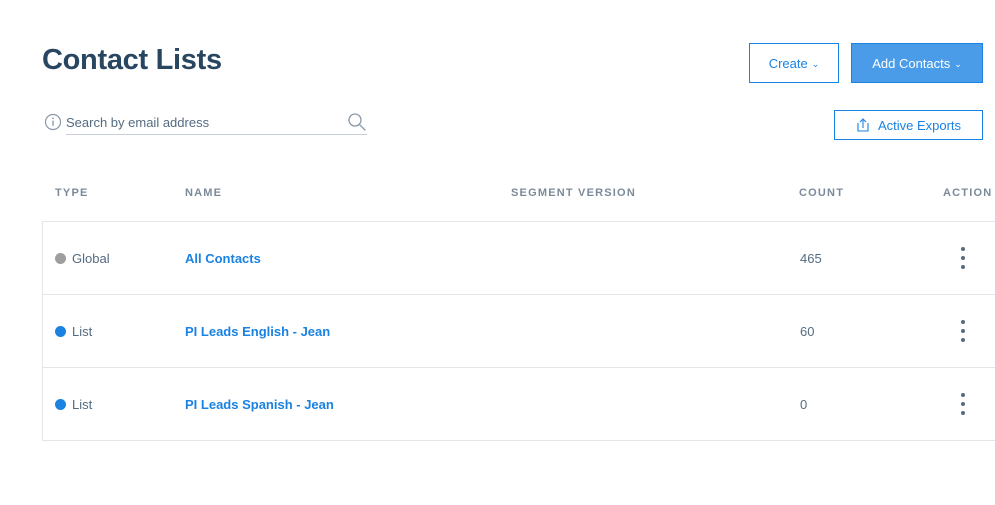  I want to click on column-header-name: NAME, so click(204, 193).